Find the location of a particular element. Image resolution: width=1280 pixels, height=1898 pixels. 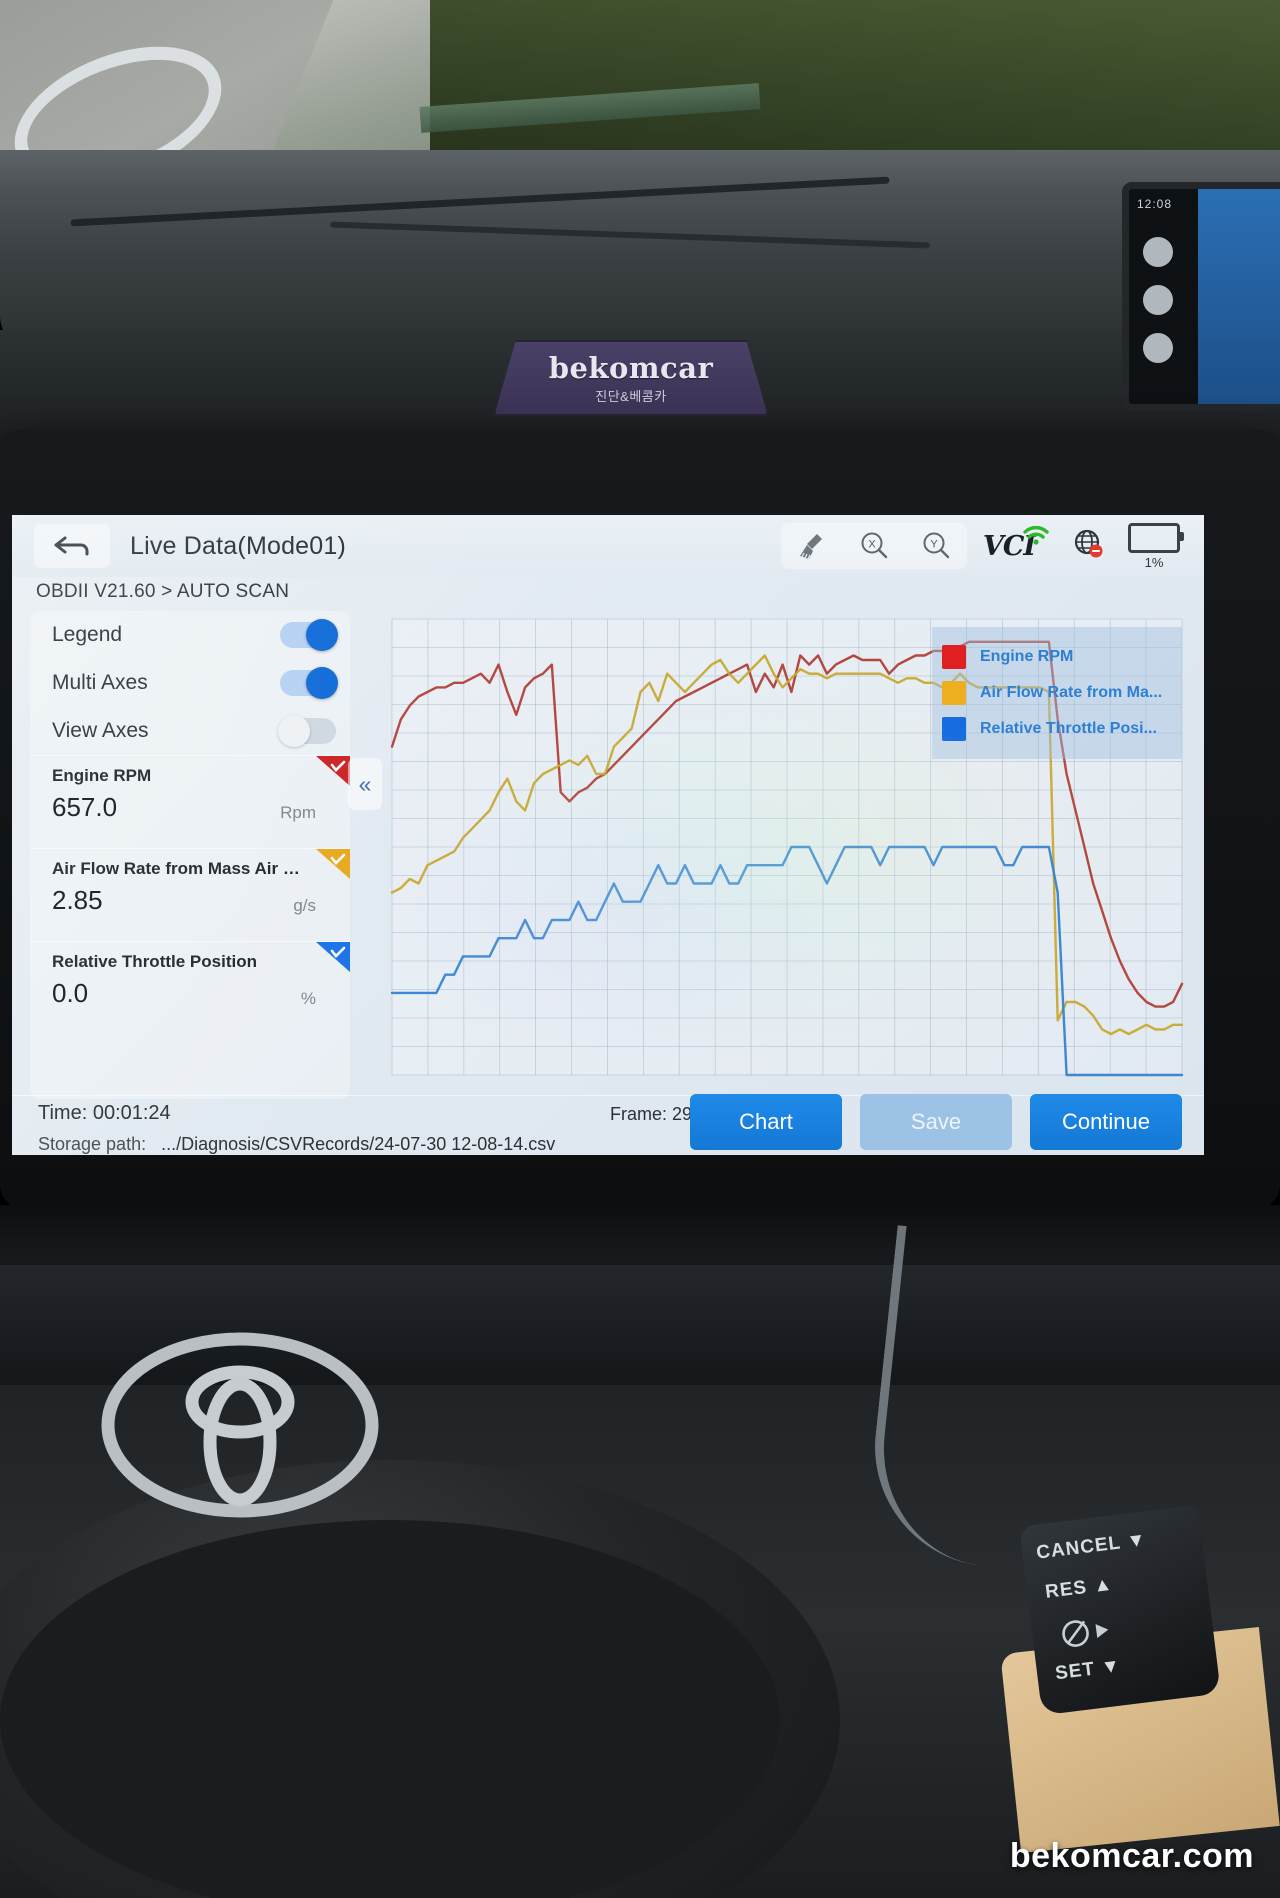

sidebar-collapse-button: « is located at coordinates (365, 784).